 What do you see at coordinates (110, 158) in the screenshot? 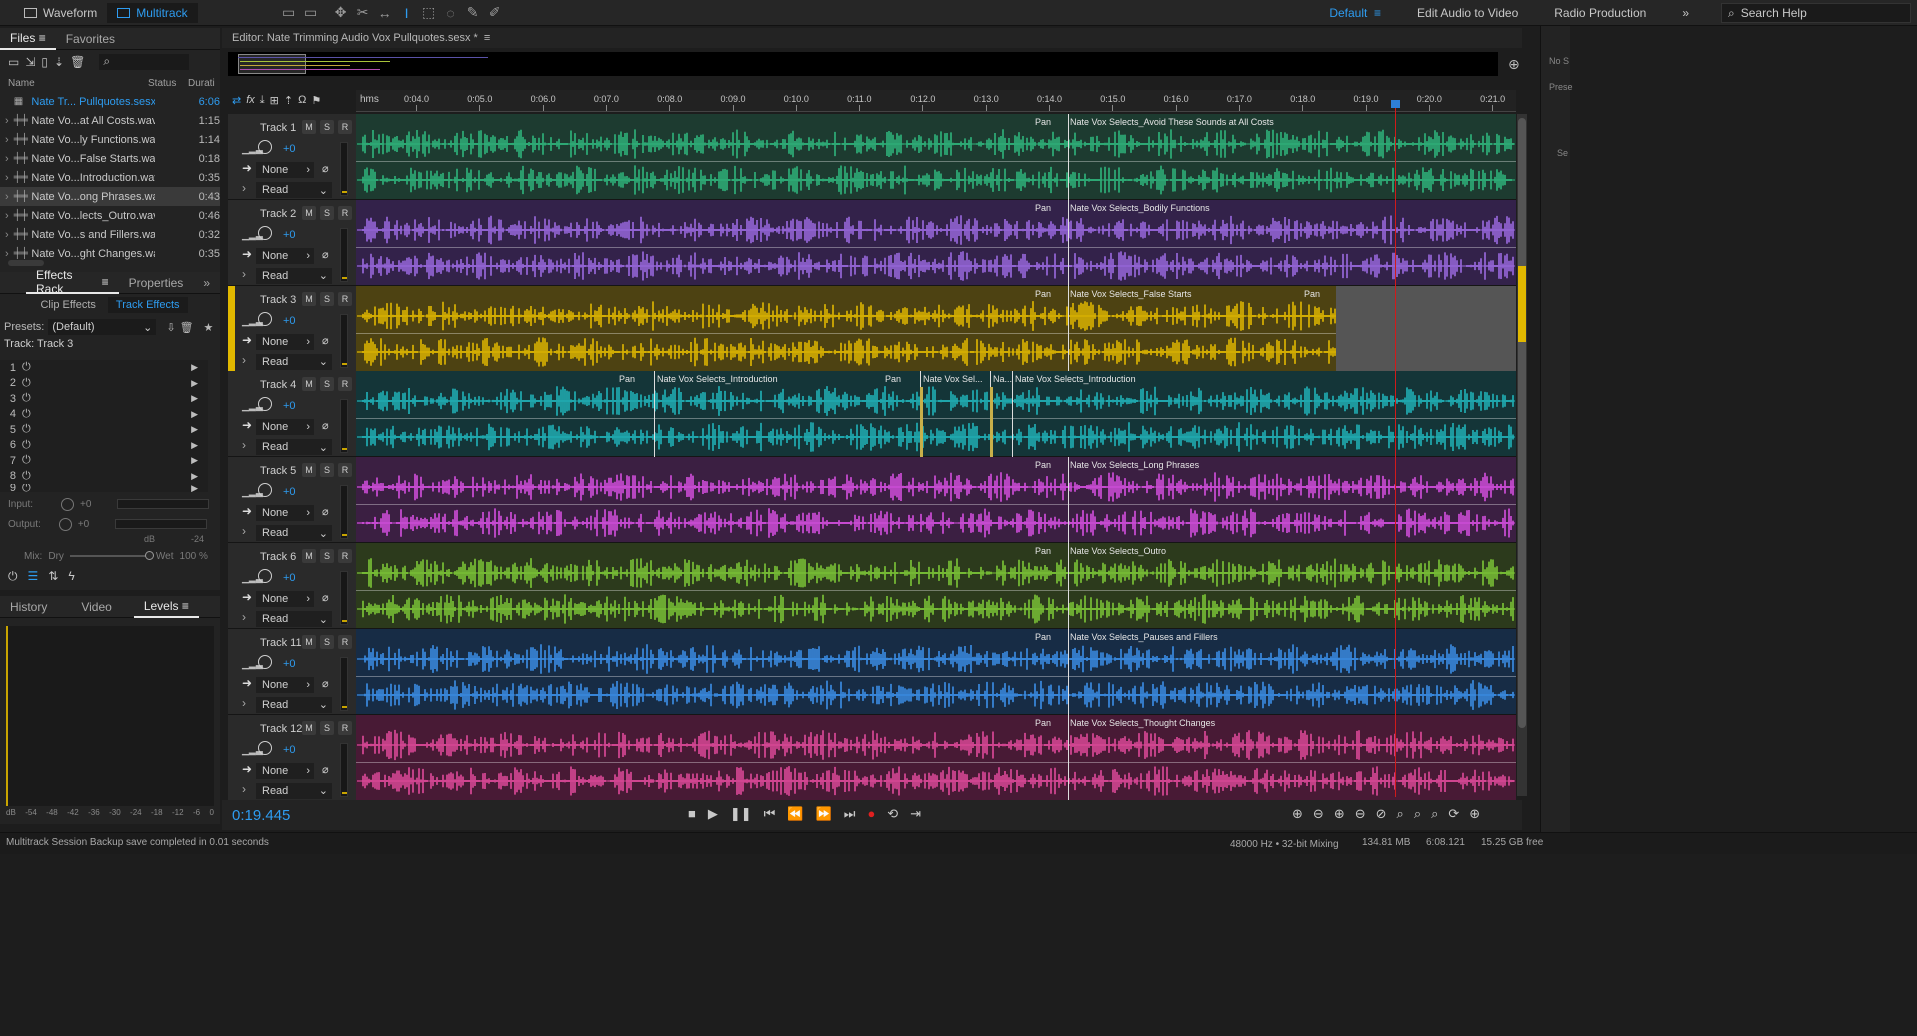
I see `file-row: › ╪╪ Nate Vo...False Starts.wav 0:18` at bounding box center [110, 158].